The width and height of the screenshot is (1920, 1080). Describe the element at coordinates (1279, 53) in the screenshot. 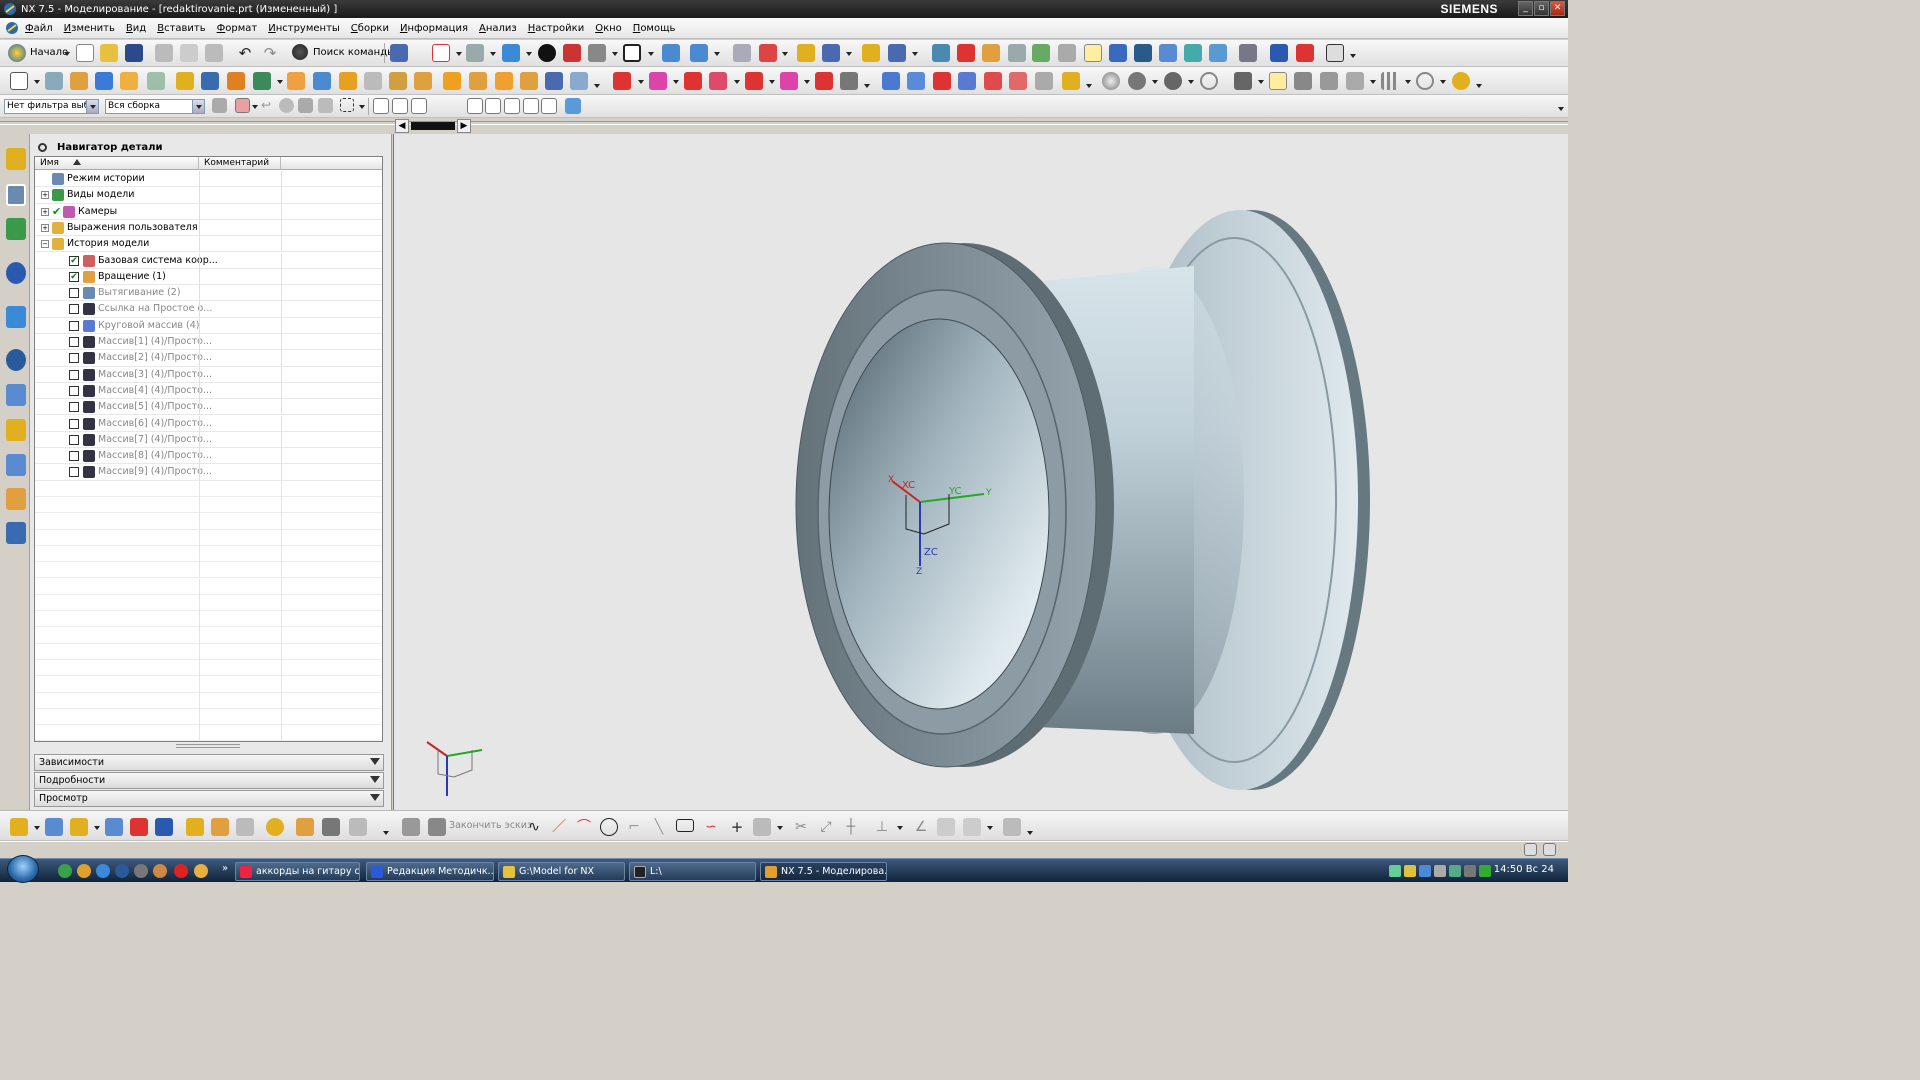

I see `export-icon` at that location.